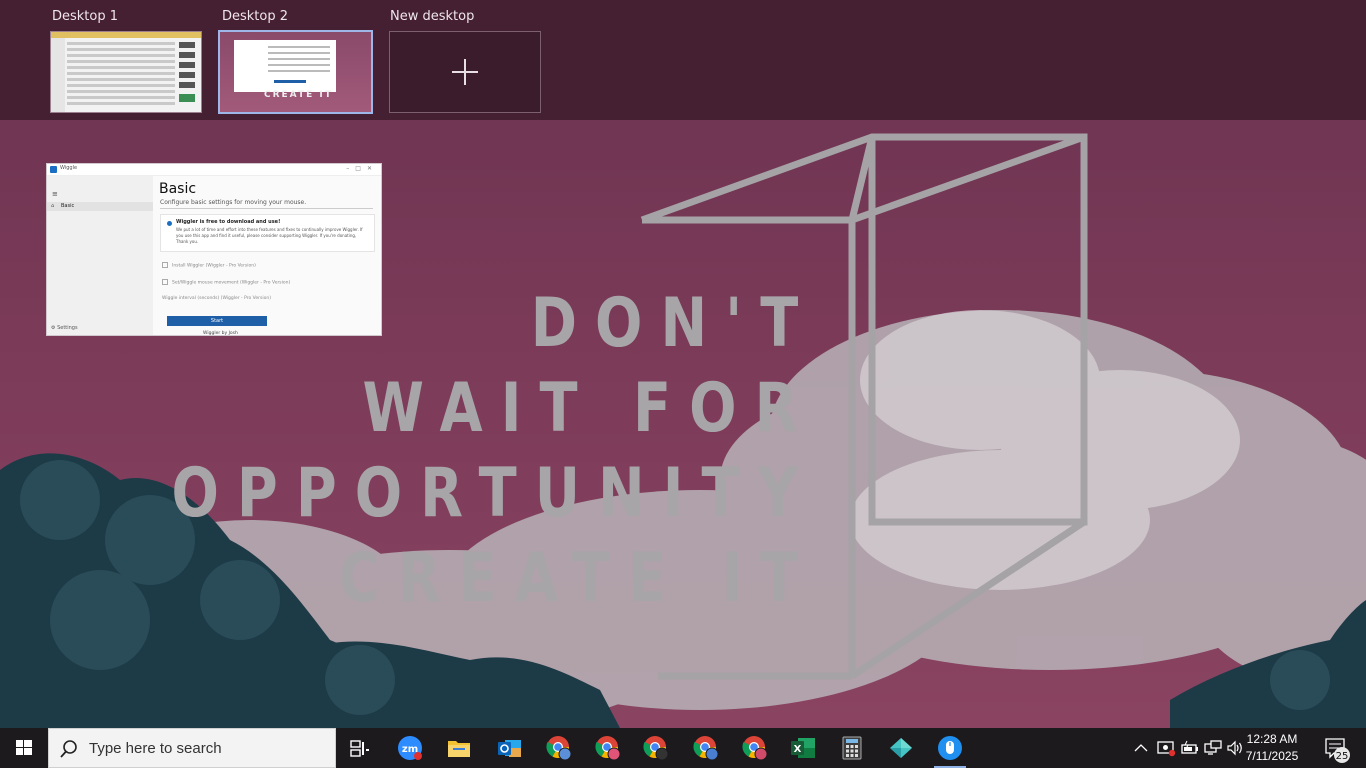  Describe the element at coordinates (1272, 756) in the screenshot. I see `clock-date: 7/11/2025` at that location.